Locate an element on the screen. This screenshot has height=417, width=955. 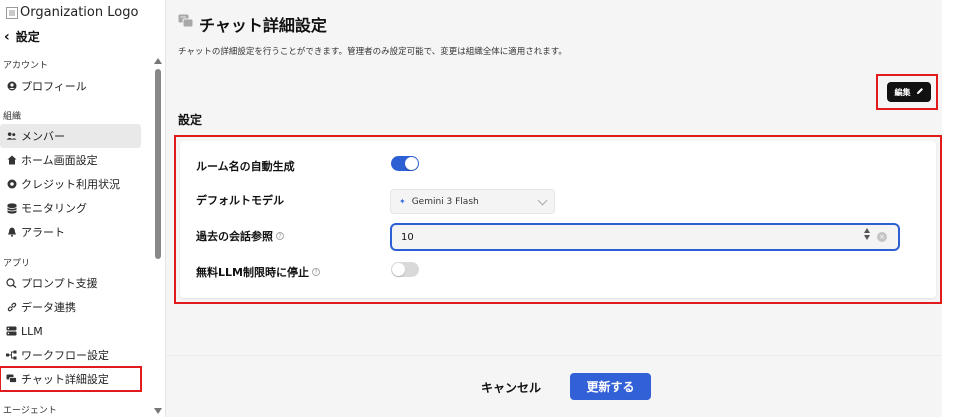
back-to-settings: ‹ 設定 is located at coordinates (22, 36).